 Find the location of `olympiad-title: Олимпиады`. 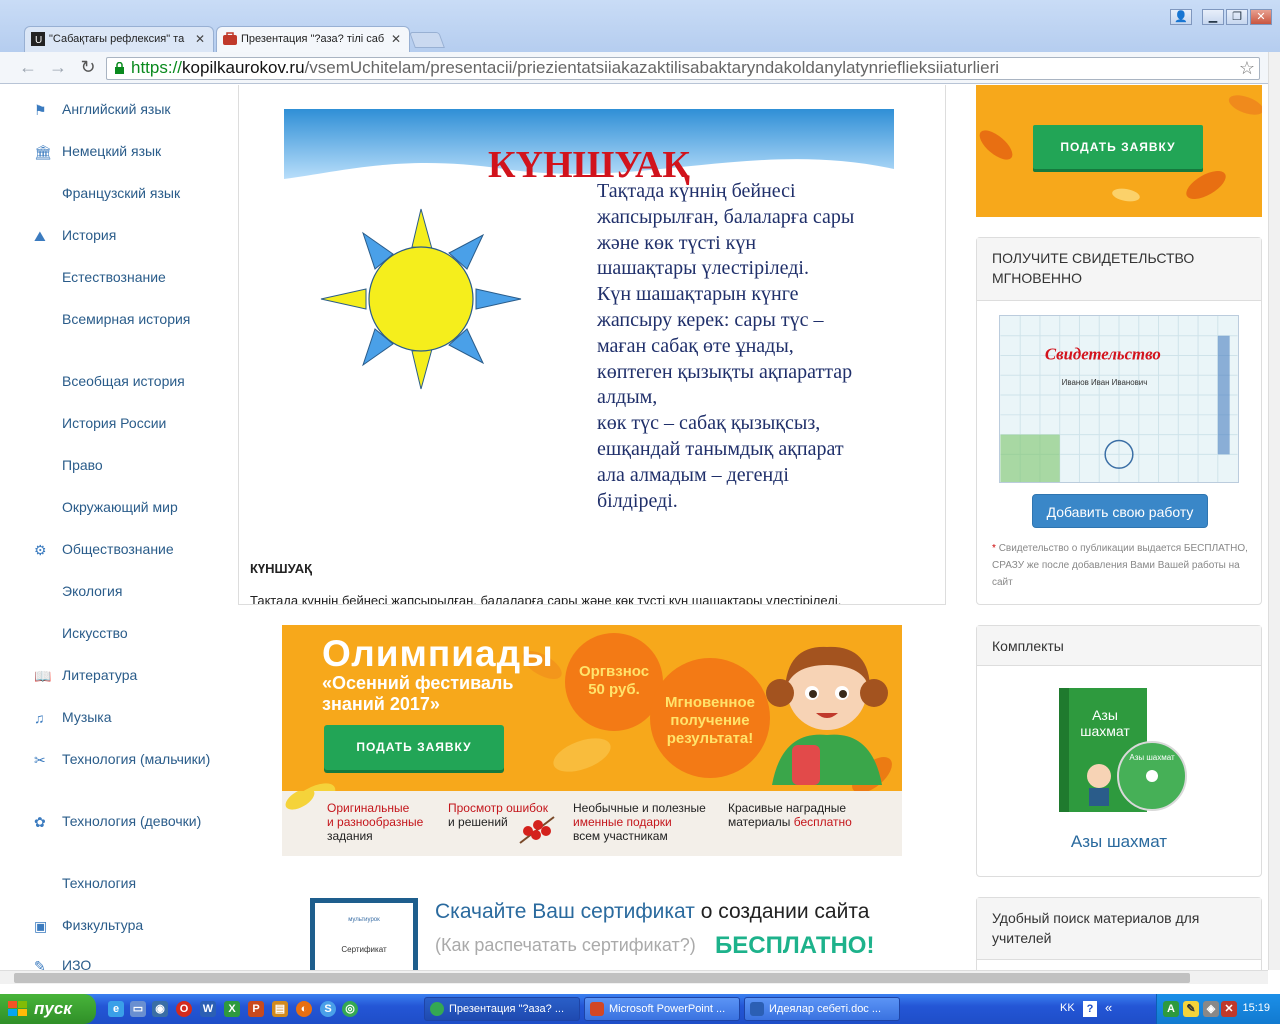

olympiad-title: Олимпиады is located at coordinates (438, 653).